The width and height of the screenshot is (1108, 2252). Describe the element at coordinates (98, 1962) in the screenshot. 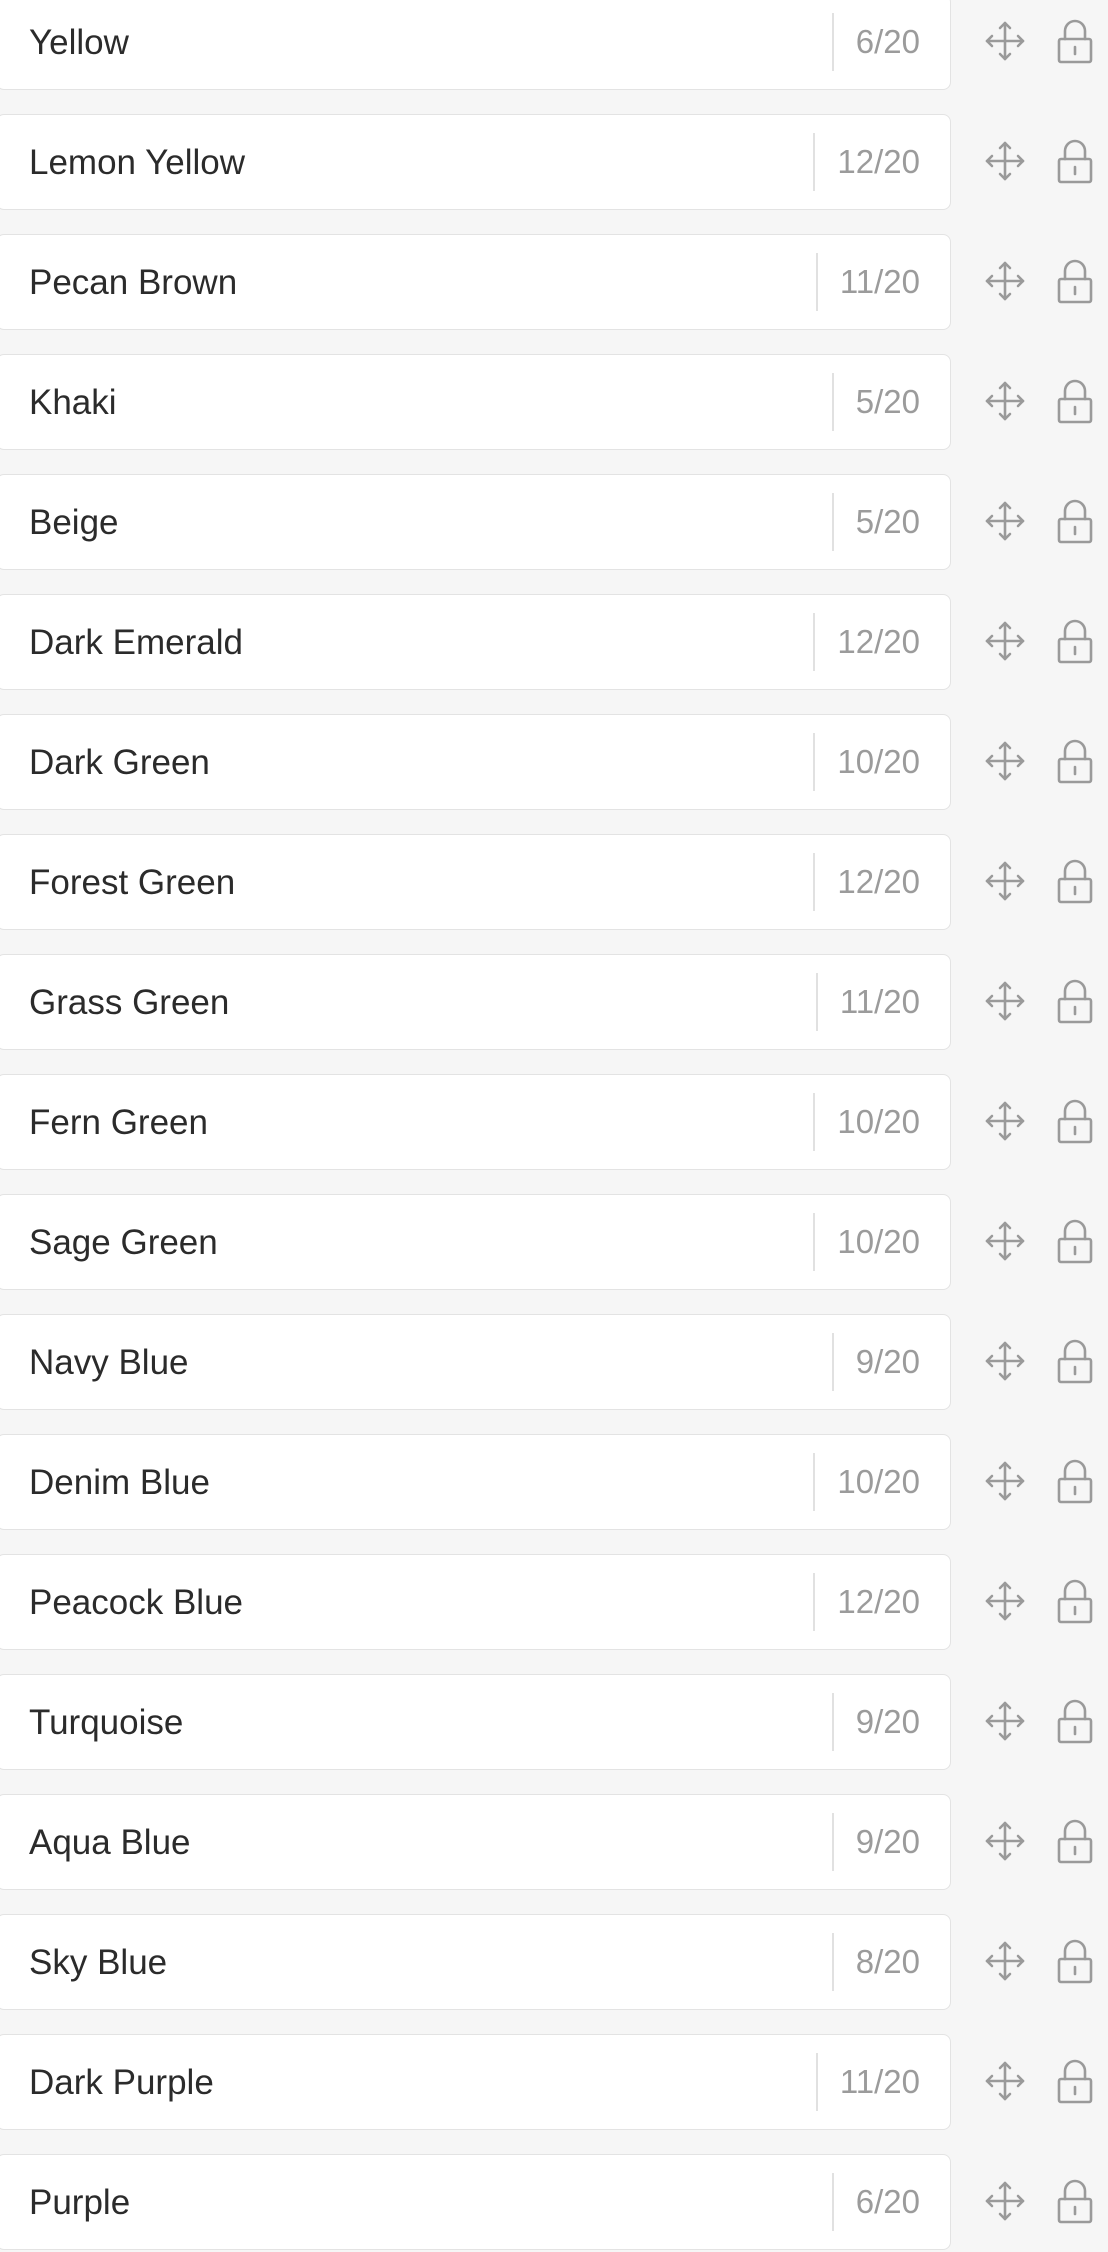

I see `color-name-value: Sky Blue` at that location.